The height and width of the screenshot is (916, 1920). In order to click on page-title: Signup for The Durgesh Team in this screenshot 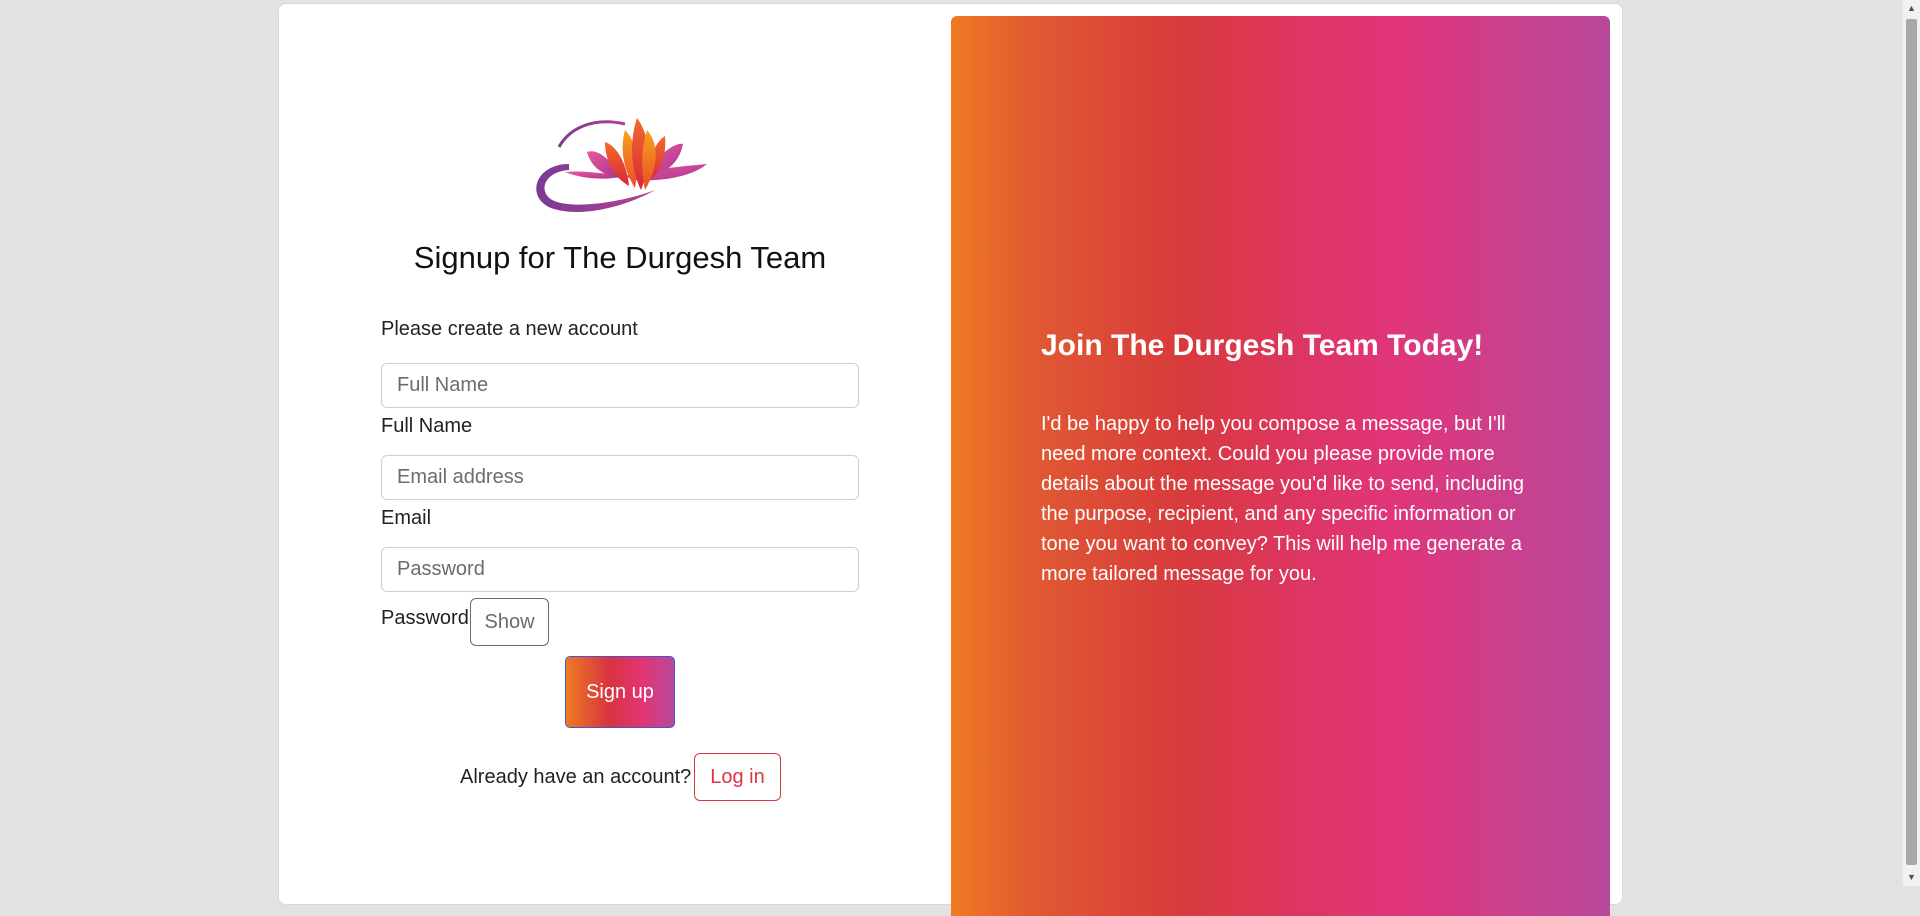, I will do `click(620, 257)`.